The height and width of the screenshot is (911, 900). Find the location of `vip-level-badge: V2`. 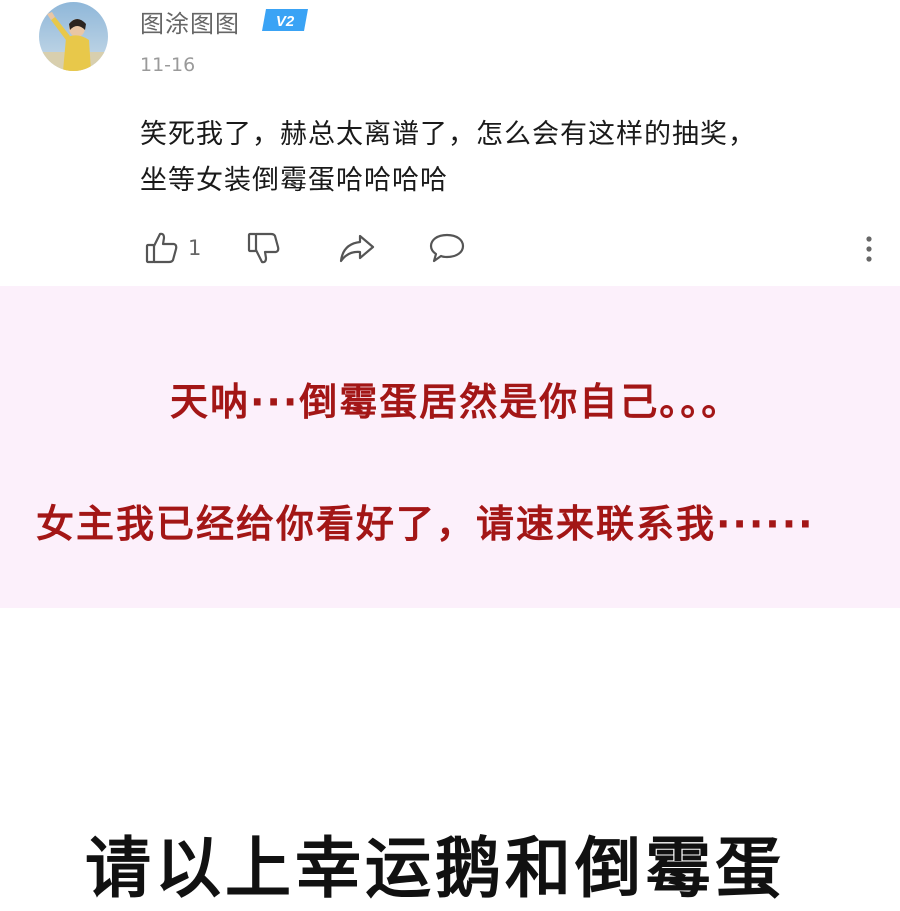

vip-level-badge: V2 is located at coordinates (285, 20).